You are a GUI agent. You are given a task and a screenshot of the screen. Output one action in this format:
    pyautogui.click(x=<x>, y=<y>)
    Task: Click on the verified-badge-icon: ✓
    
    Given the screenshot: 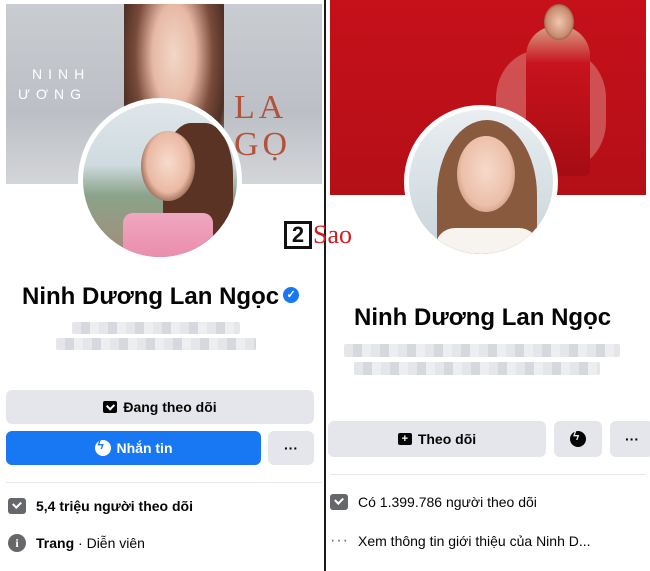 What is the action you would take?
    pyautogui.click(x=291, y=294)
    